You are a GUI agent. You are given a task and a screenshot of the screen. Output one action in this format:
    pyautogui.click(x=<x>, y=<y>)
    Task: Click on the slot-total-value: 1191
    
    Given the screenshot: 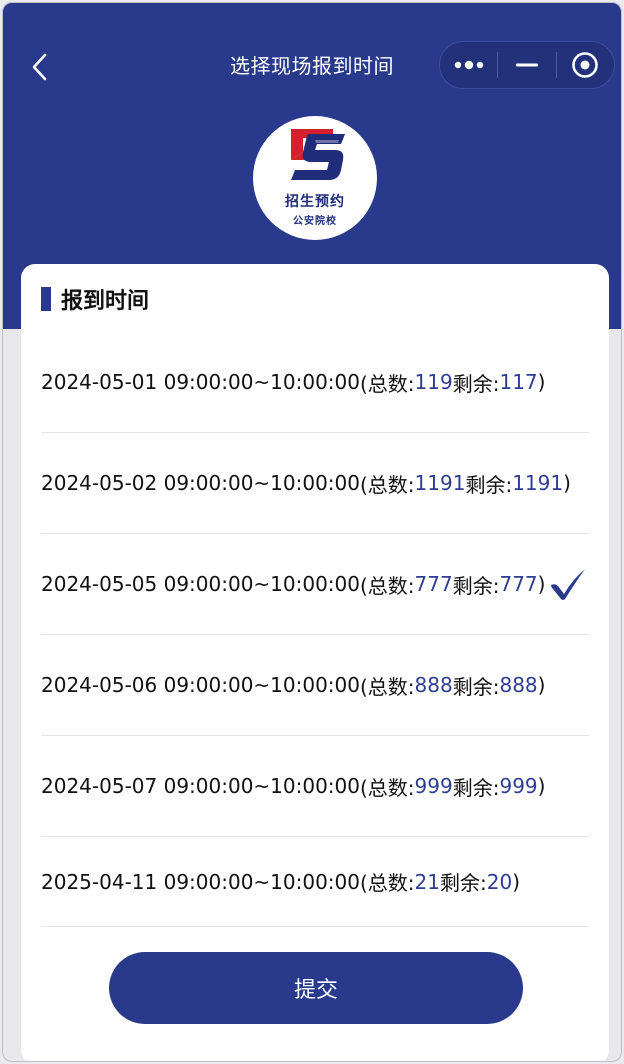 What is the action you would take?
    pyautogui.click(x=440, y=483)
    